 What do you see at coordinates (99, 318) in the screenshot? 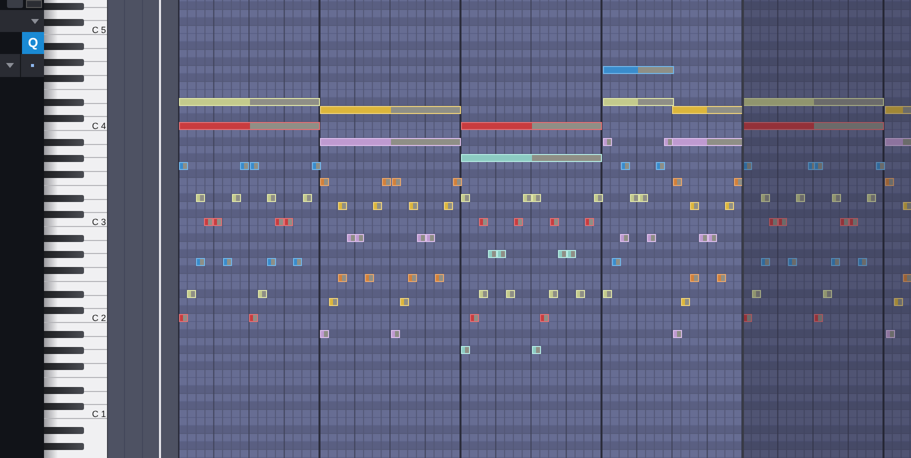
I see `octave-label: C 2` at bounding box center [99, 318].